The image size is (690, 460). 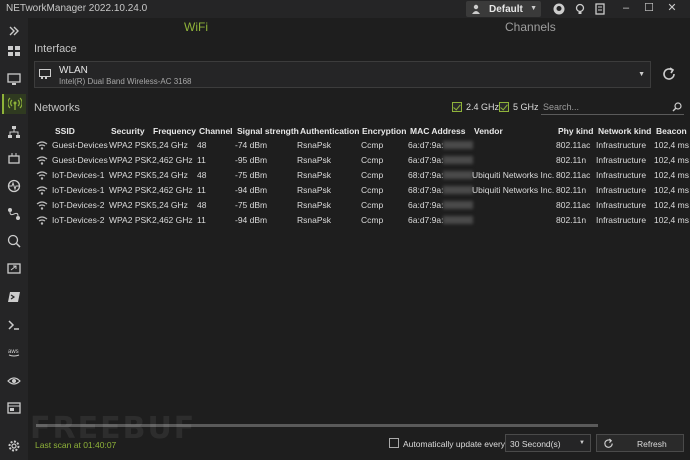 I want to click on github-icon, so click(x=559, y=9).